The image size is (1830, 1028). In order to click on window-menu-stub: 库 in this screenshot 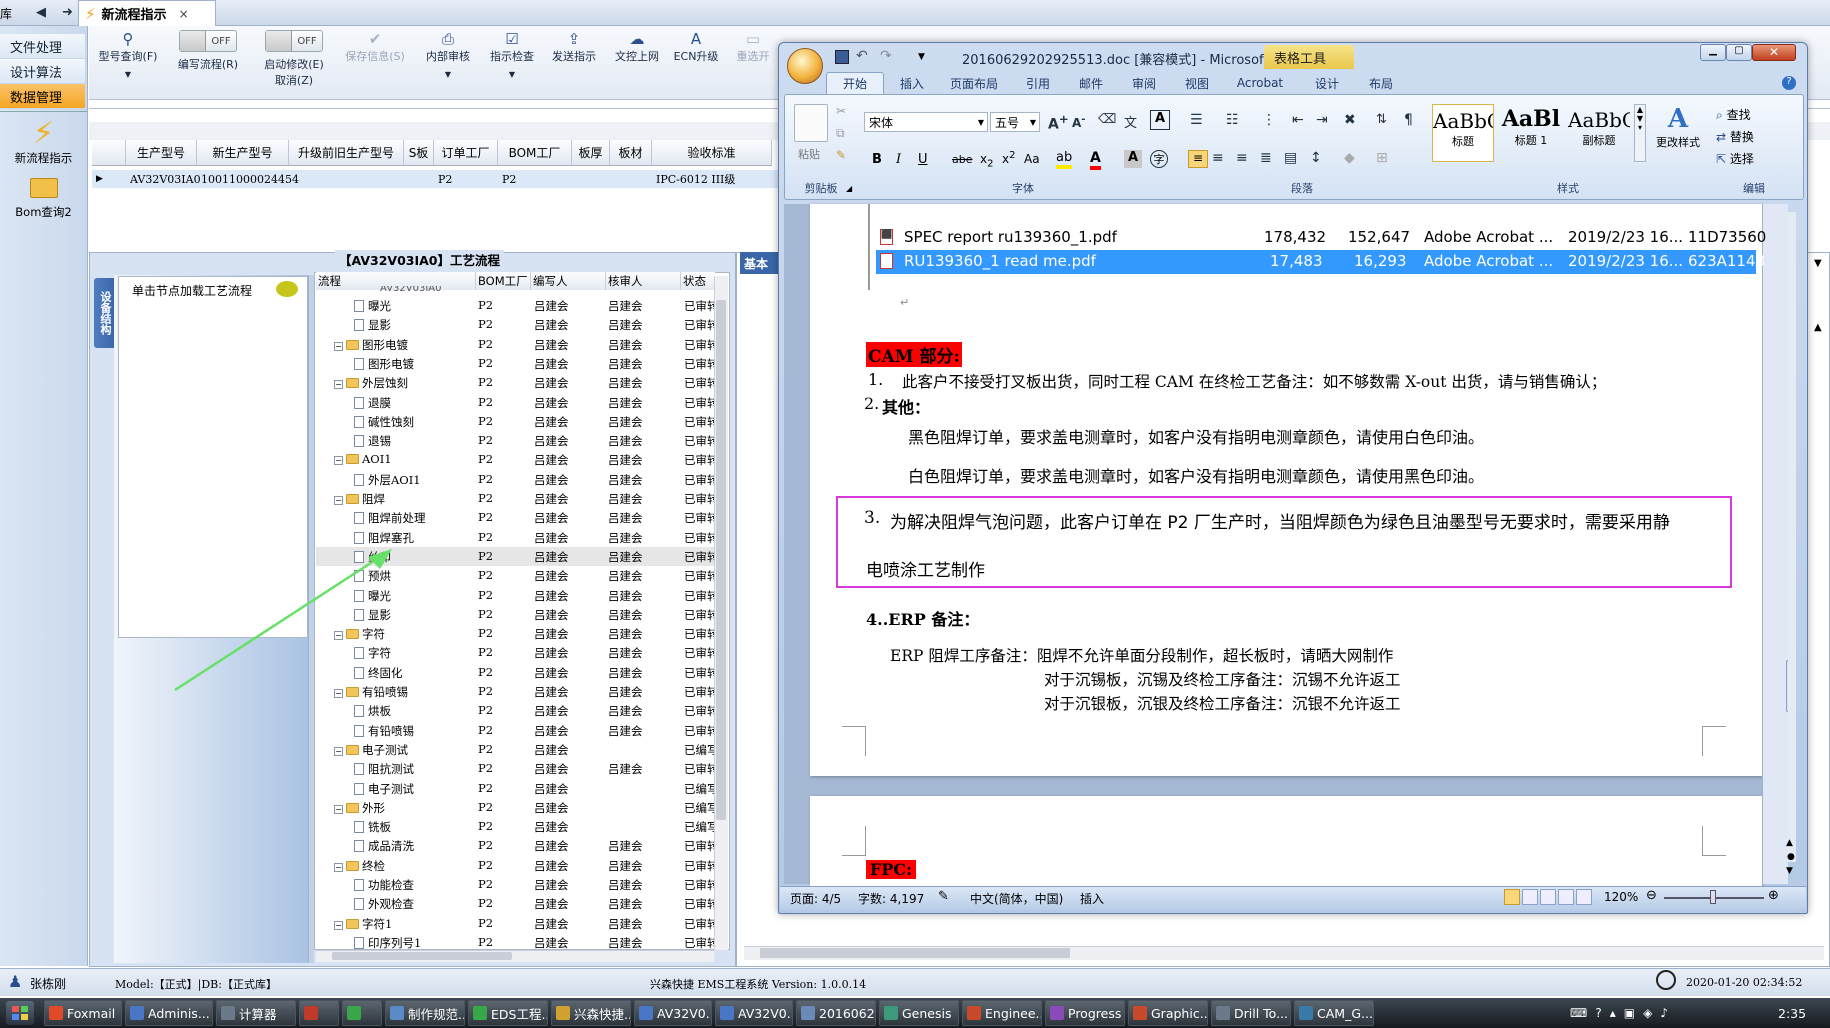, I will do `click(10, 13)`.